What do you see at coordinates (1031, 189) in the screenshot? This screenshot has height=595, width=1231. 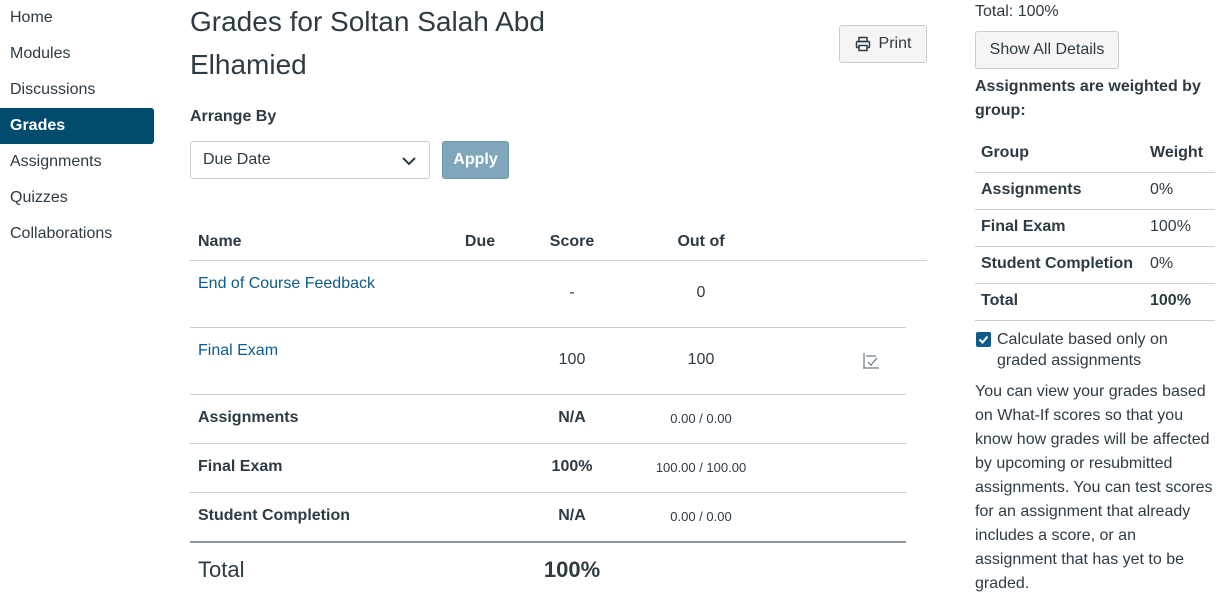 I see `weight-row-group: Assignments` at bounding box center [1031, 189].